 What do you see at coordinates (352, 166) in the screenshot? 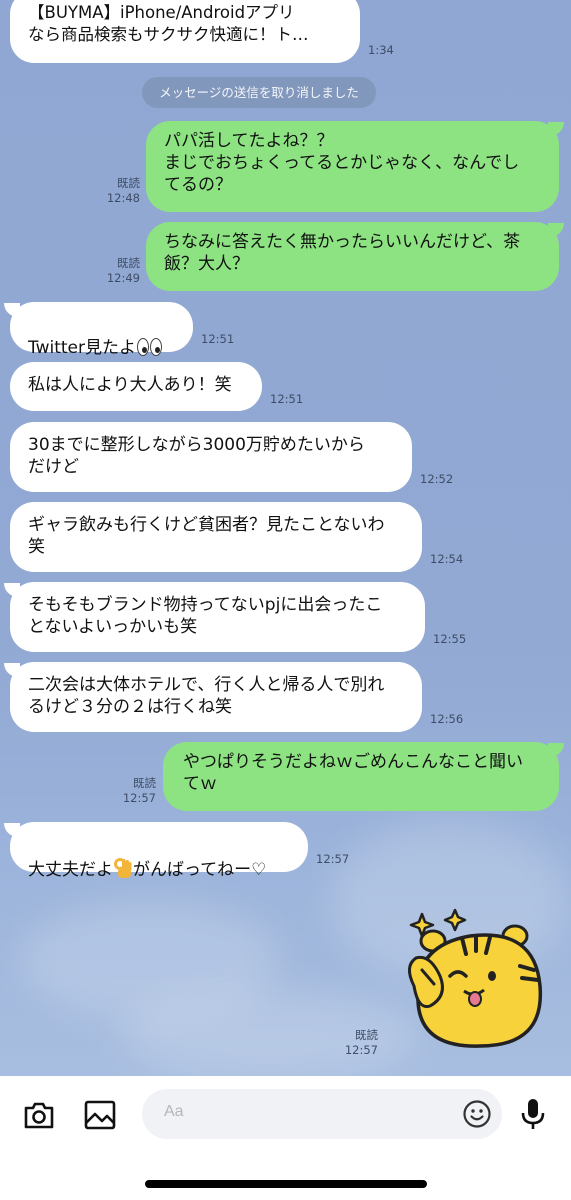
I see `message-bubble-outgoing: パパ活してたよね？？ まじでおちょくってるとかじゃなく、なんでし てるの？` at bounding box center [352, 166].